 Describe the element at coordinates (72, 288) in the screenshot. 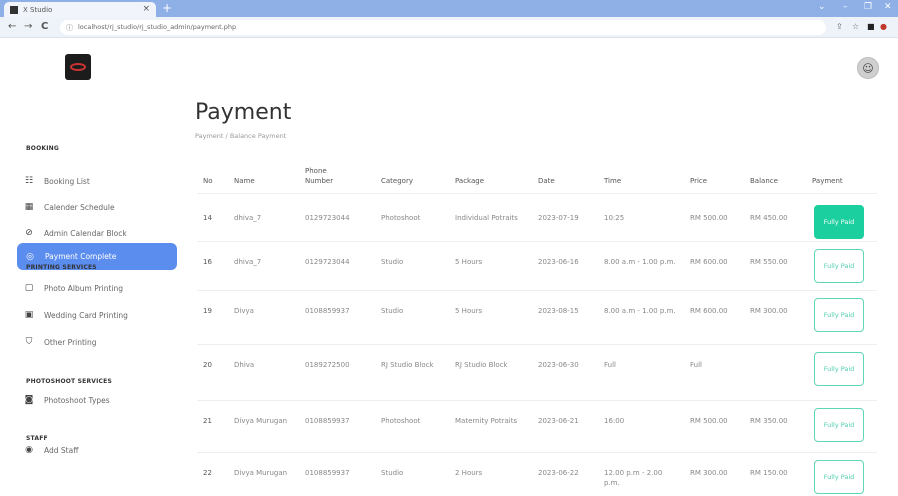

I see `sidebar-item-photo-album-printing: ▢ Photo Album Printing` at that location.